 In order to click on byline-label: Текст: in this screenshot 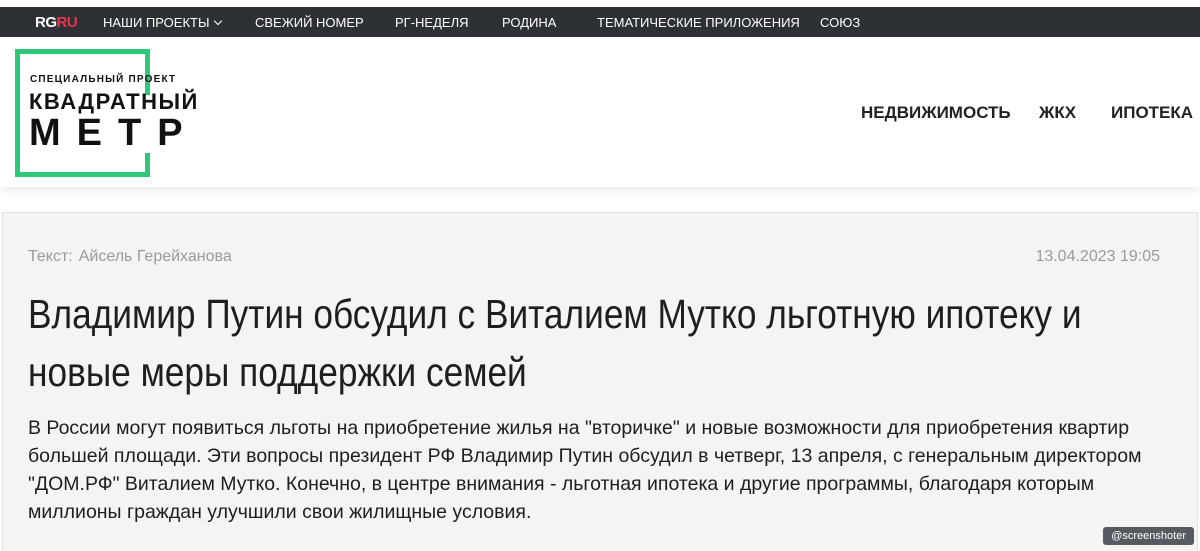, I will do `click(50, 256)`.